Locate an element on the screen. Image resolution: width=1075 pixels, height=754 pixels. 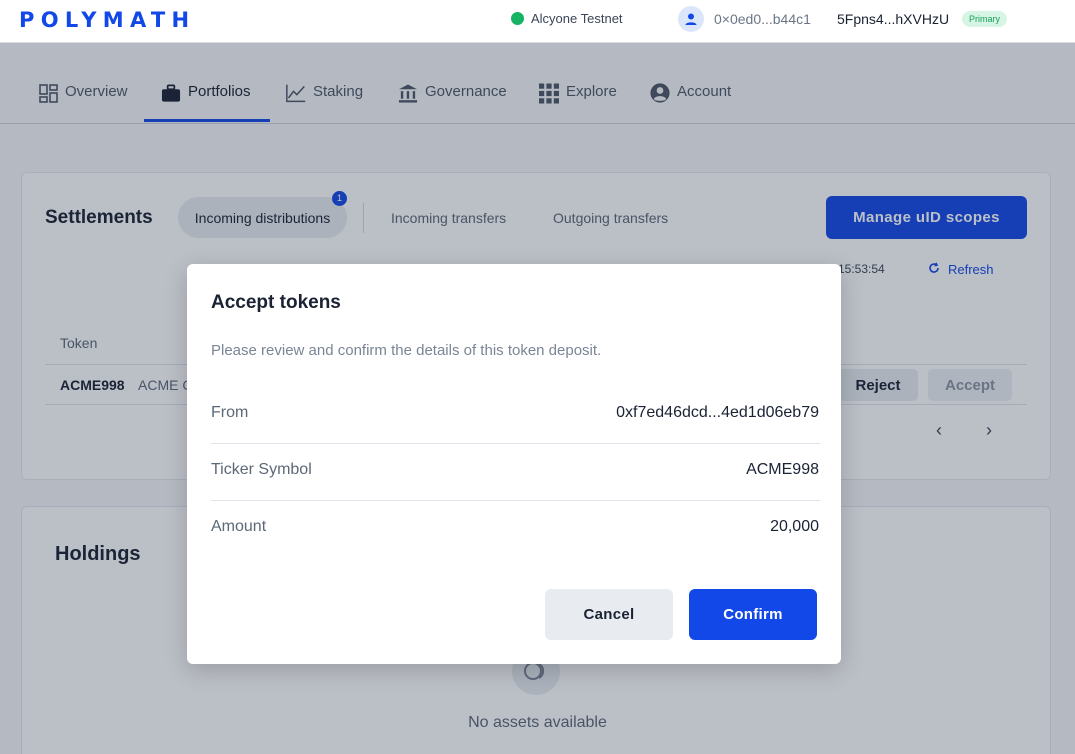
ticker-value: ACME998 is located at coordinates (782, 469).